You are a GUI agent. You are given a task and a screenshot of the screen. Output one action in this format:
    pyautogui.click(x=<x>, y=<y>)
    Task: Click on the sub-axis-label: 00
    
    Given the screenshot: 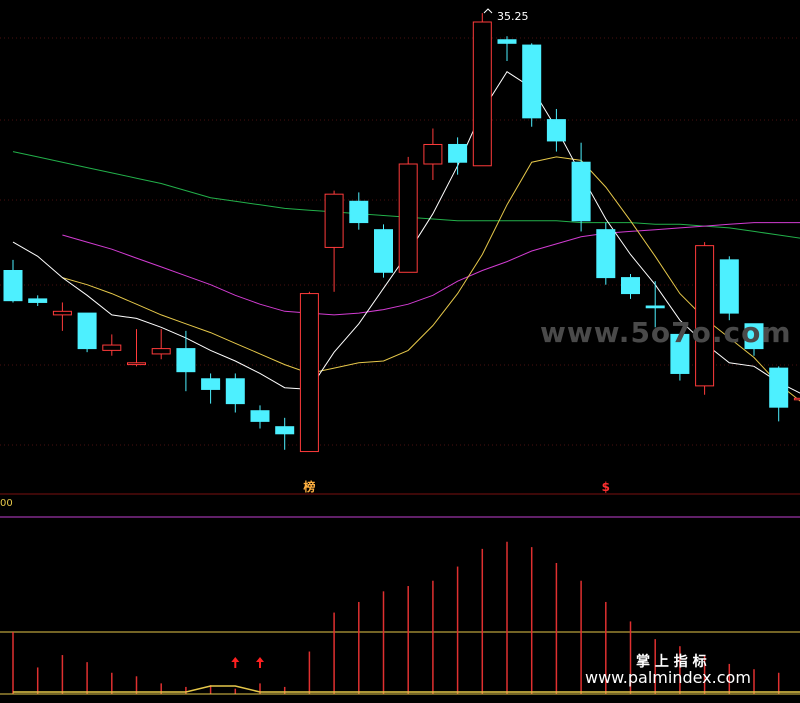 What is the action you would take?
    pyautogui.click(x=6, y=503)
    